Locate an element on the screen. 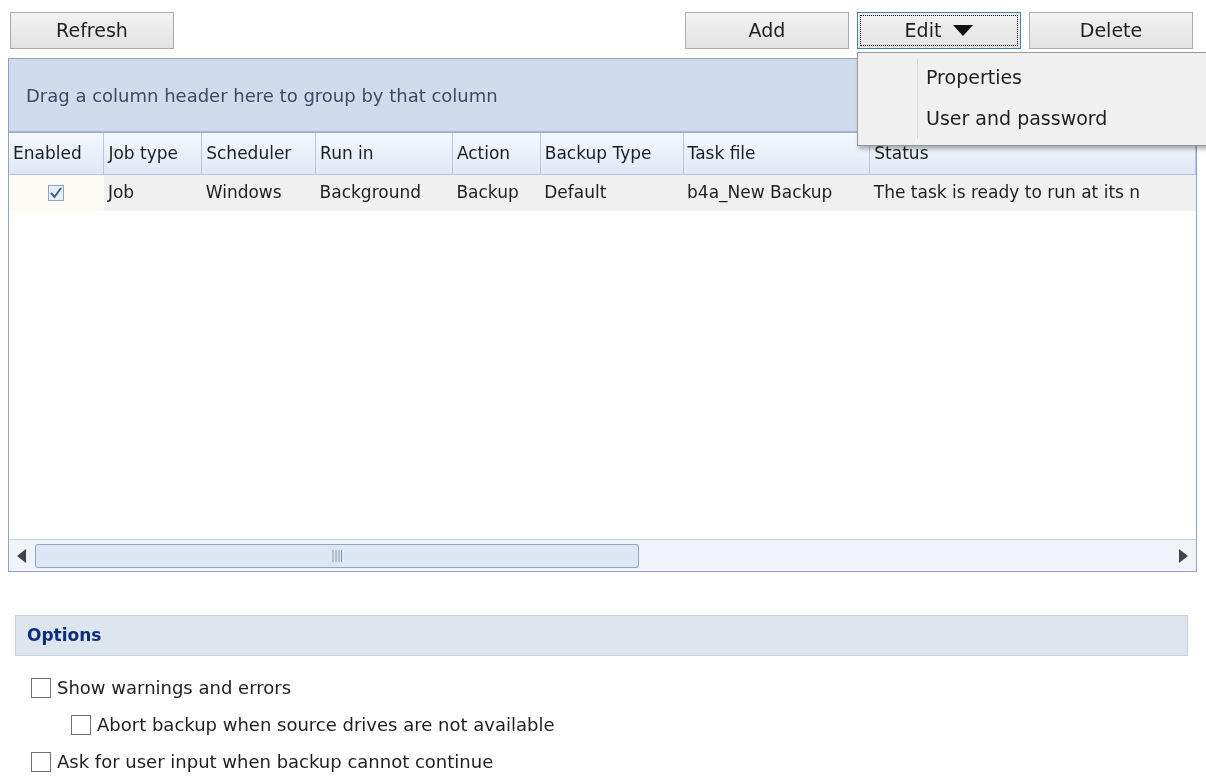 The height and width of the screenshot is (776, 1206). caret-icon is located at coordinates (963, 30).